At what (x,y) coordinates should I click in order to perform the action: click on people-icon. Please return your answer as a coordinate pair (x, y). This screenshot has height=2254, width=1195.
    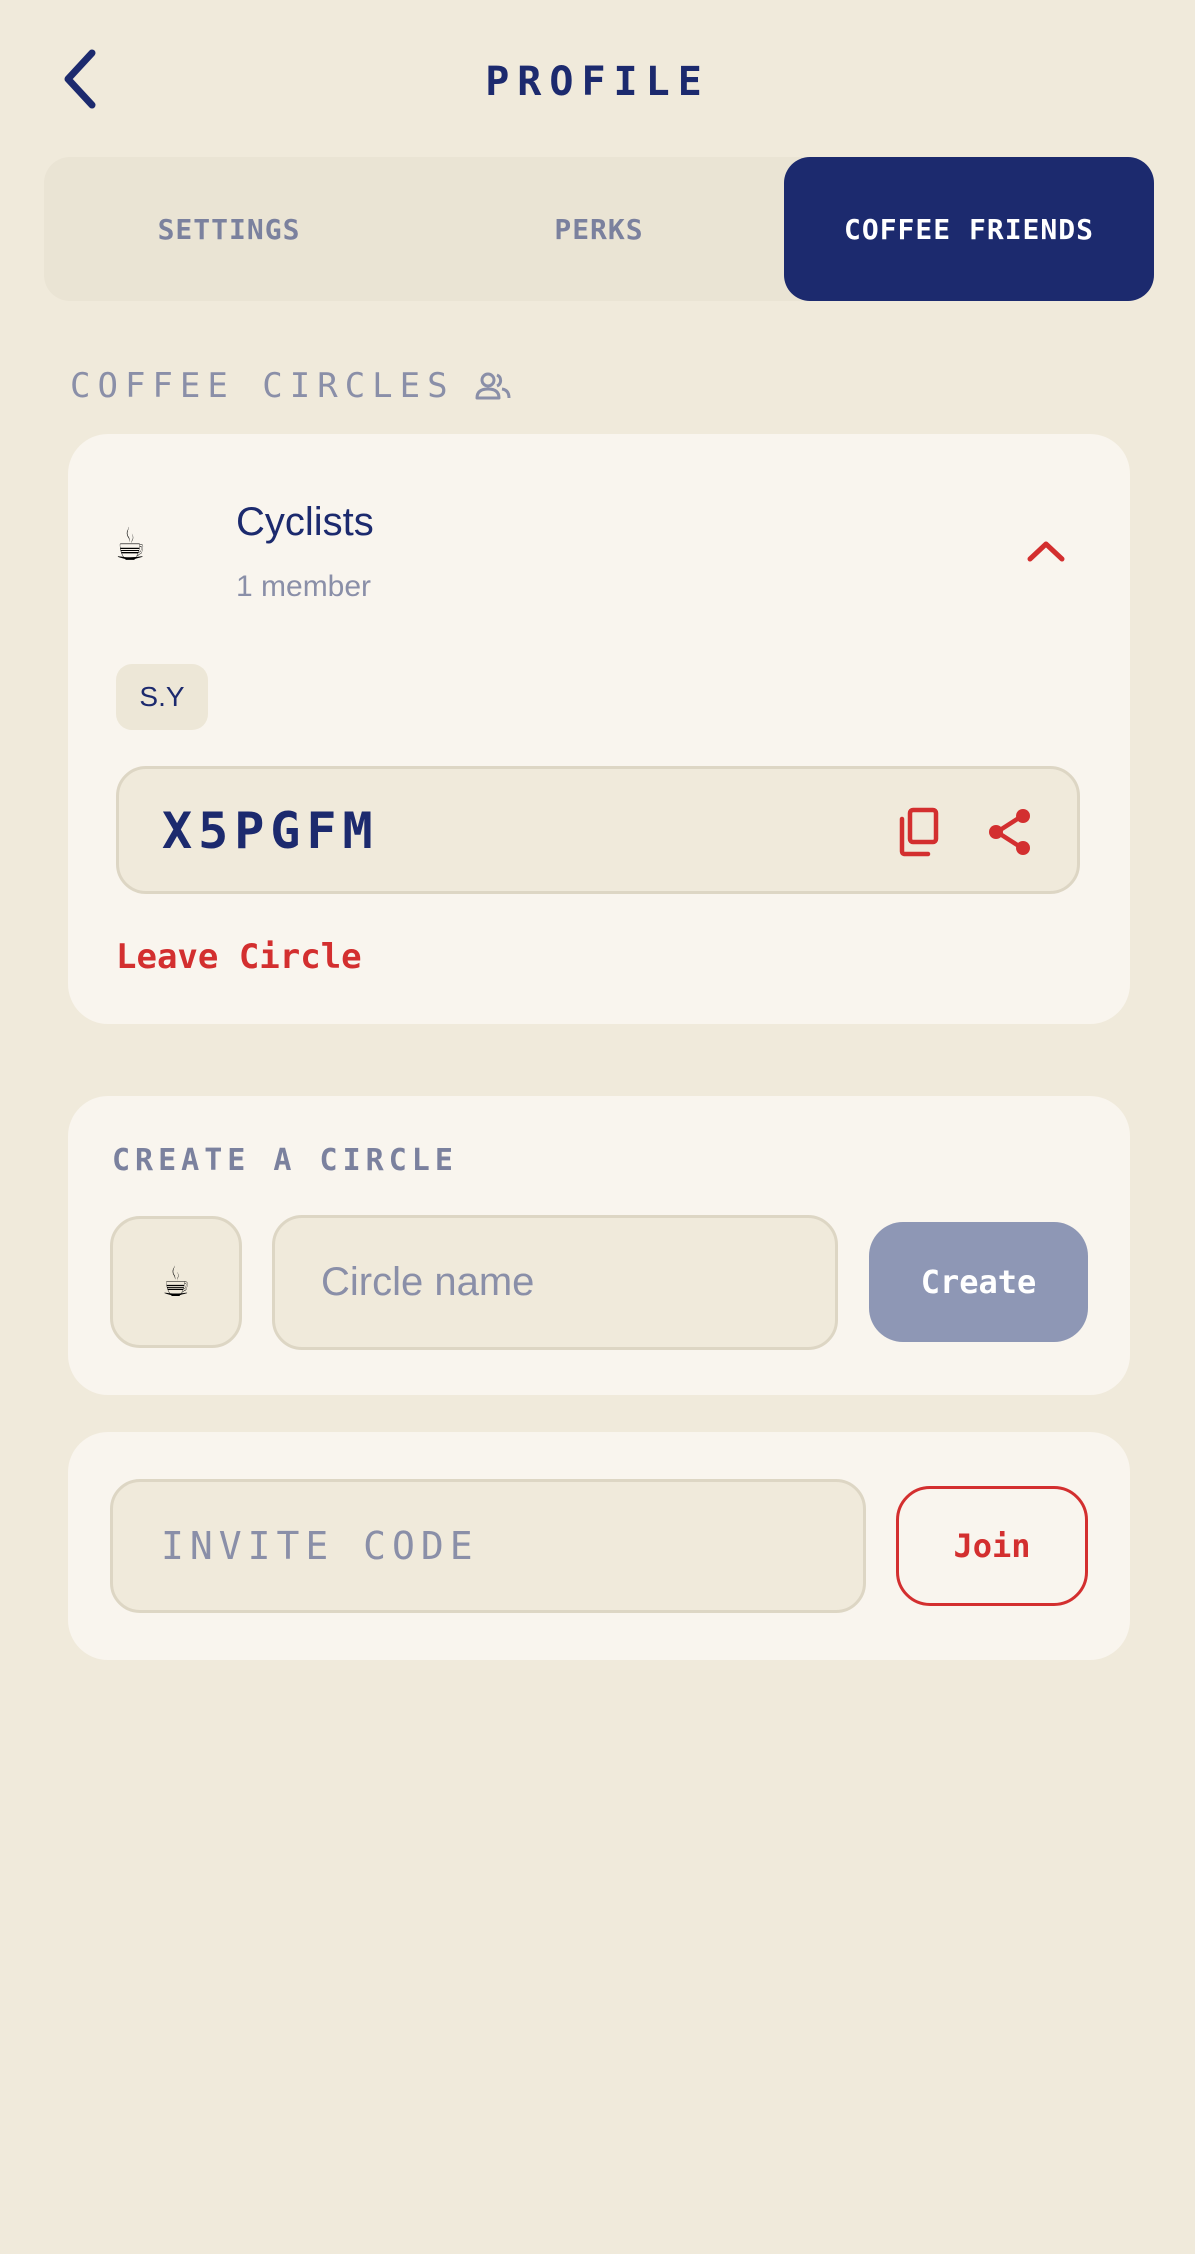
    Looking at the image, I should click on (493, 386).